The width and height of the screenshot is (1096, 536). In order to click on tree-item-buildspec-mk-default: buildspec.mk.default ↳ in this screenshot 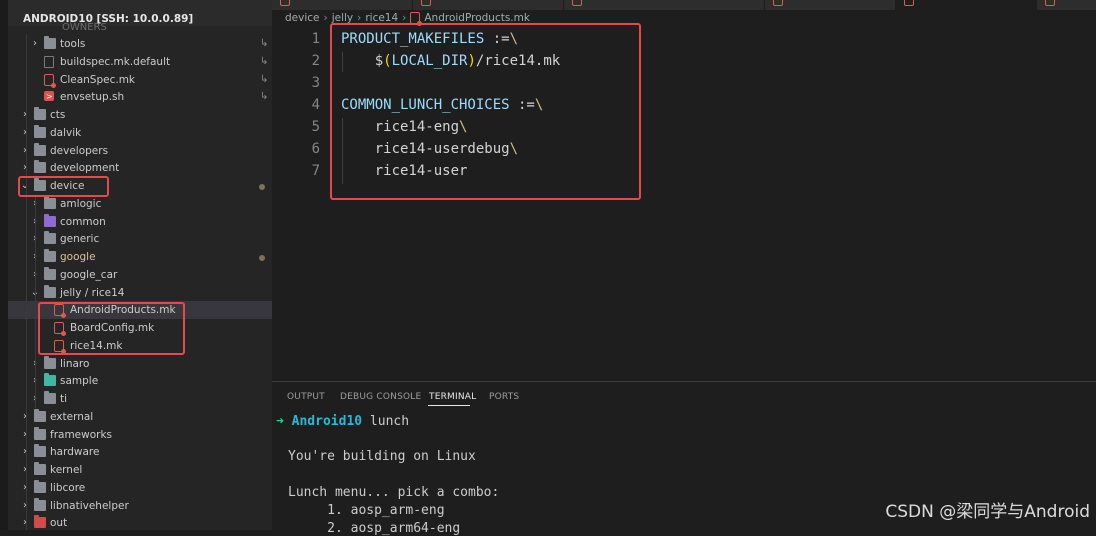, I will do `click(140, 62)`.